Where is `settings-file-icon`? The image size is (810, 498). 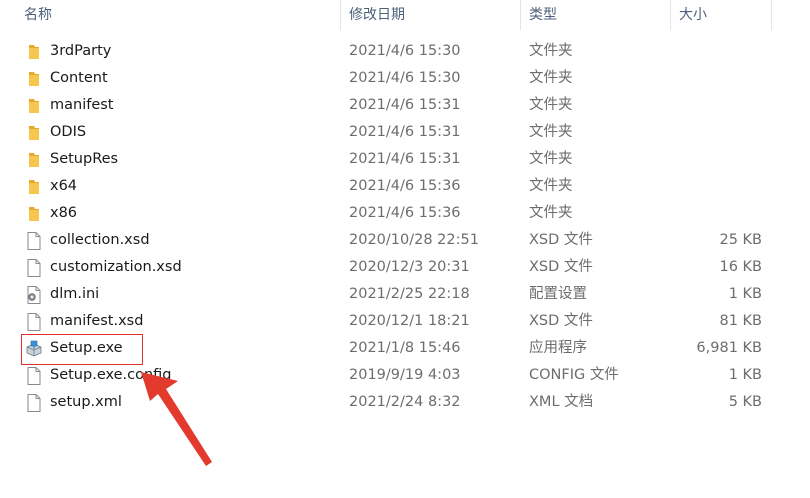 settings-file-icon is located at coordinates (34, 295).